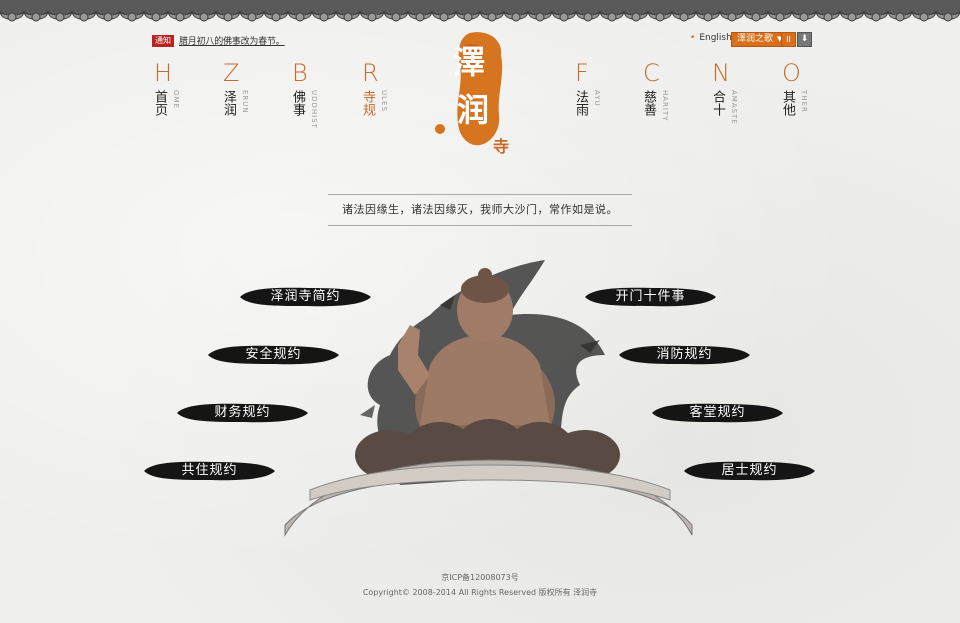  I want to click on rule-button-safety: 安全规约, so click(273, 355).